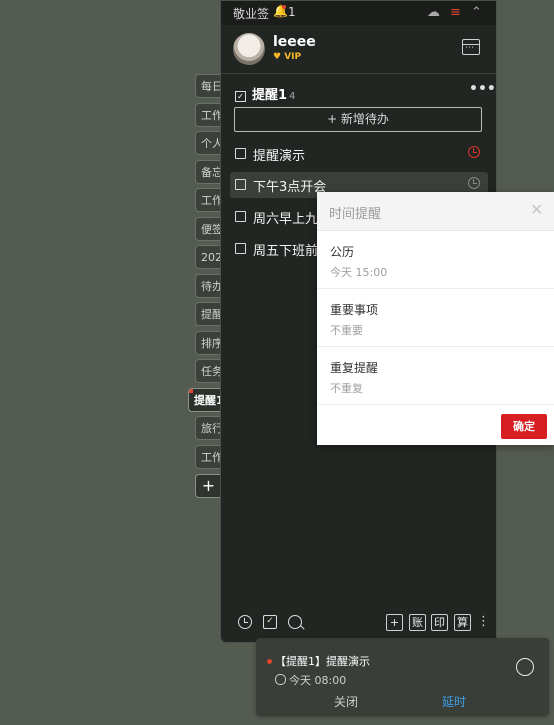 The image size is (554, 725). I want to click on todo-text: 周五下班前, so click(286, 251).